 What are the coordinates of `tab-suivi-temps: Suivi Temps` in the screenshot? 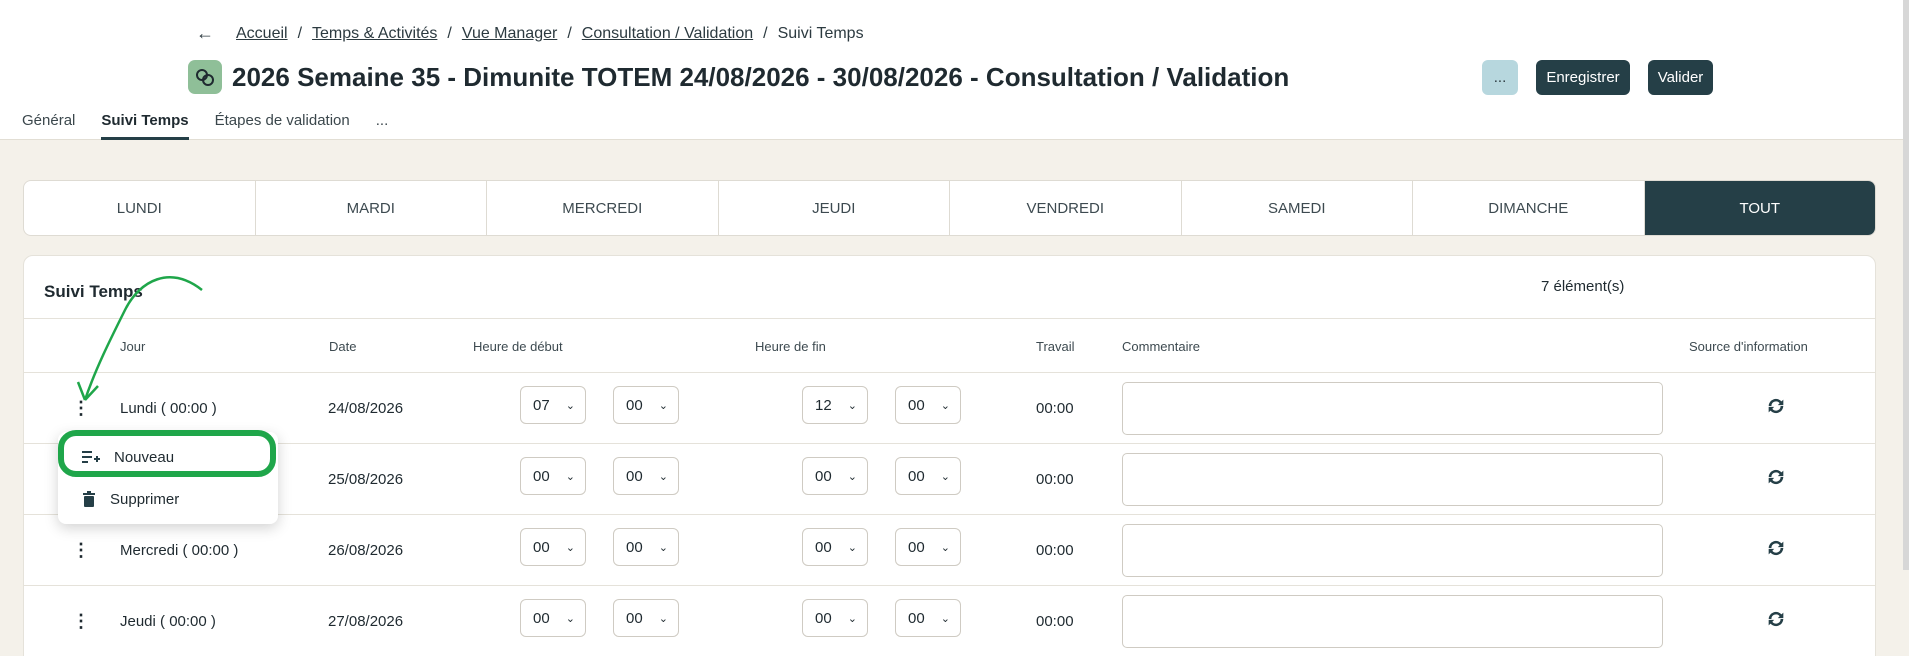 It's located at (145, 126).